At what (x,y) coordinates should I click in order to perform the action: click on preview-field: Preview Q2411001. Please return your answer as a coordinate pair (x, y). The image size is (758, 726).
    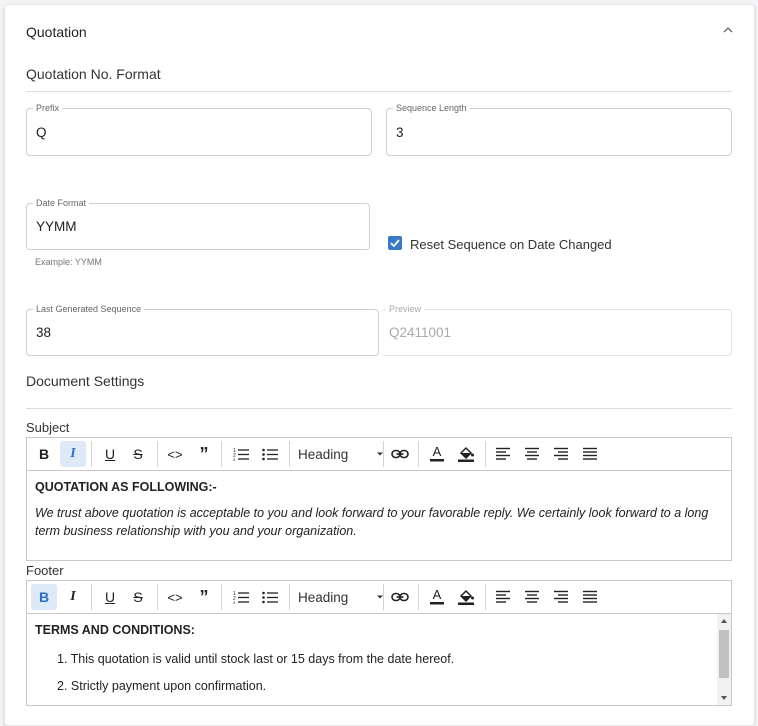
    Looking at the image, I should click on (556, 330).